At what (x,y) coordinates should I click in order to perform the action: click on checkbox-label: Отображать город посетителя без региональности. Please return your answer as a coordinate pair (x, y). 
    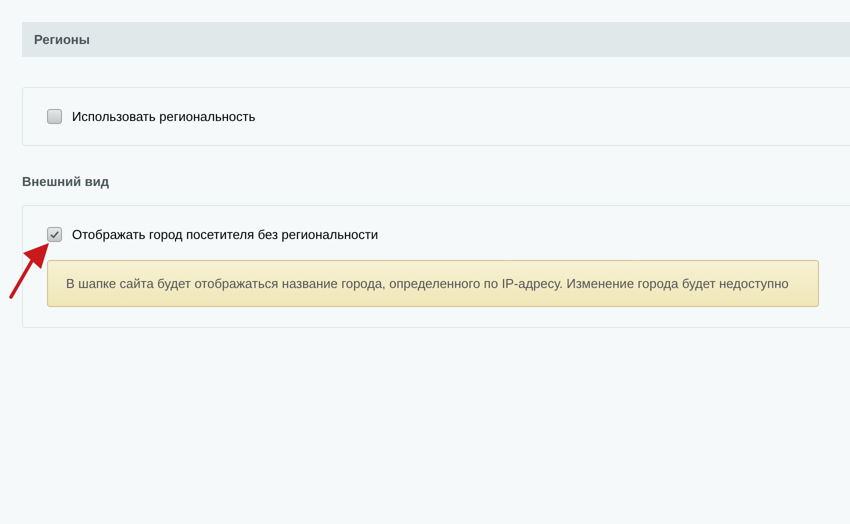
    Looking at the image, I should click on (225, 234).